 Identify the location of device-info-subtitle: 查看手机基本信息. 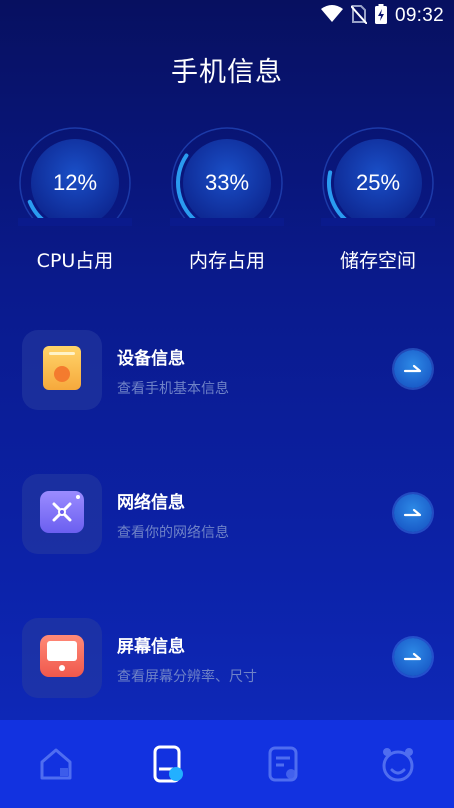
(173, 389).